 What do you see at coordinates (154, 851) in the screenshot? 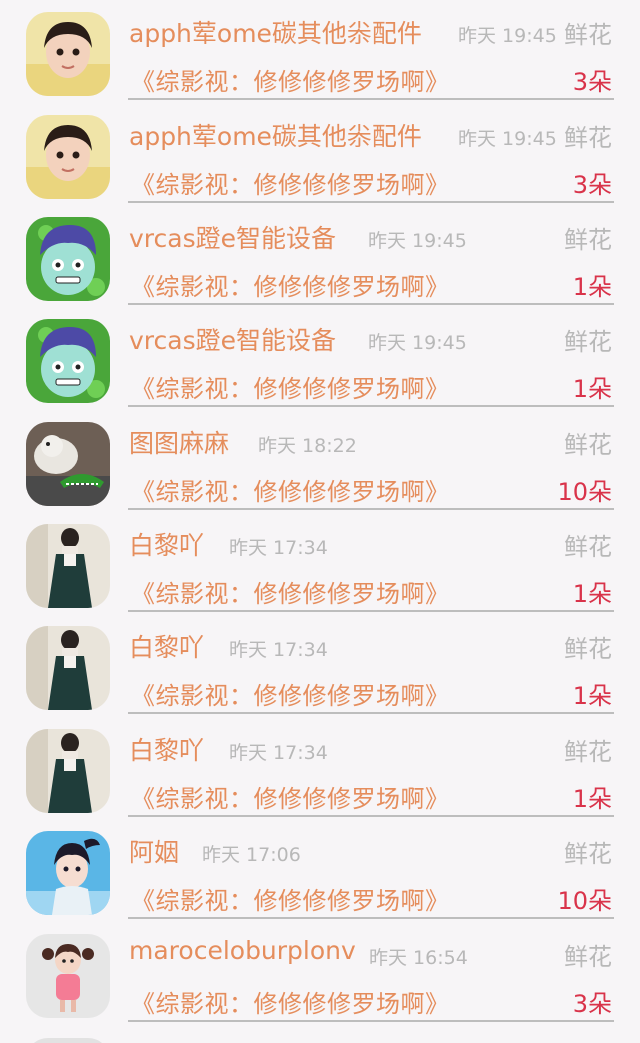
I see `sender-name: 阿姻` at bounding box center [154, 851].